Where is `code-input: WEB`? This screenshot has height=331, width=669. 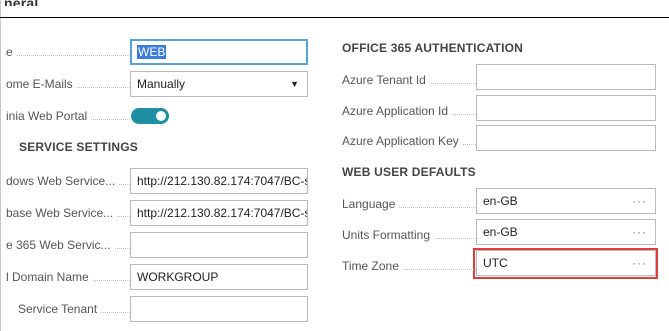 code-input: WEB is located at coordinates (219, 52).